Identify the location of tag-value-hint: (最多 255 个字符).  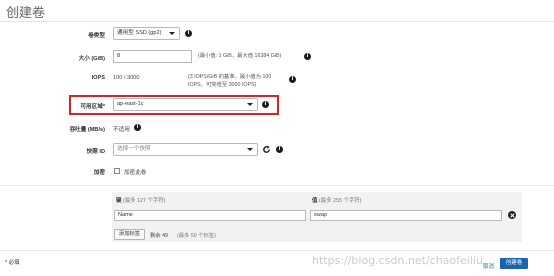
(340, 201).